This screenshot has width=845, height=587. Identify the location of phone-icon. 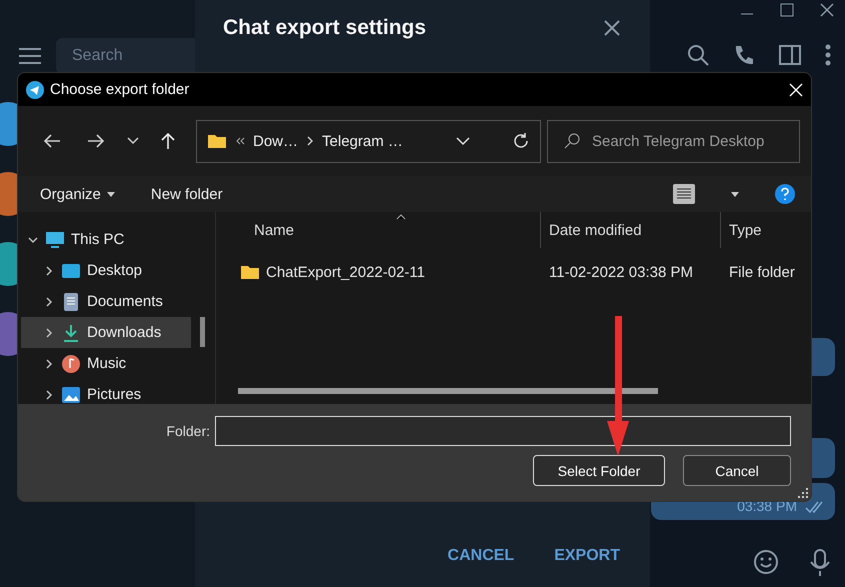
(744, 55).